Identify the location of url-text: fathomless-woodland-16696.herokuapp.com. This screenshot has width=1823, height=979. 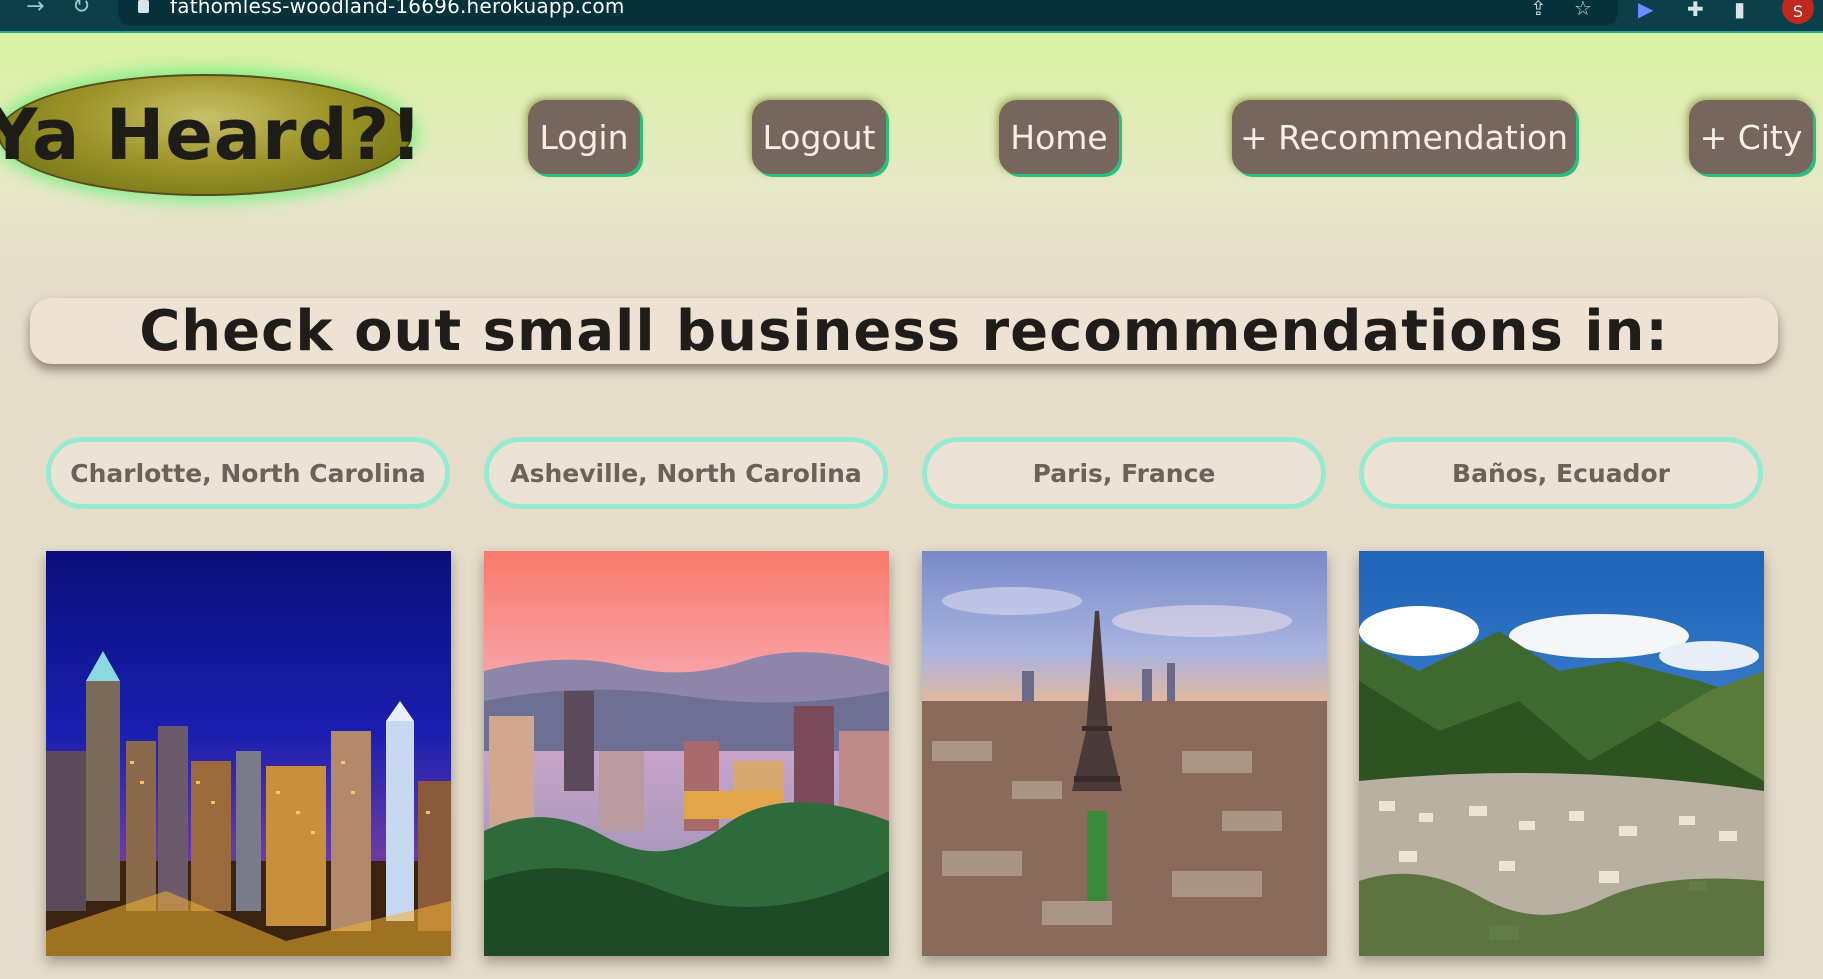
(397, 9).